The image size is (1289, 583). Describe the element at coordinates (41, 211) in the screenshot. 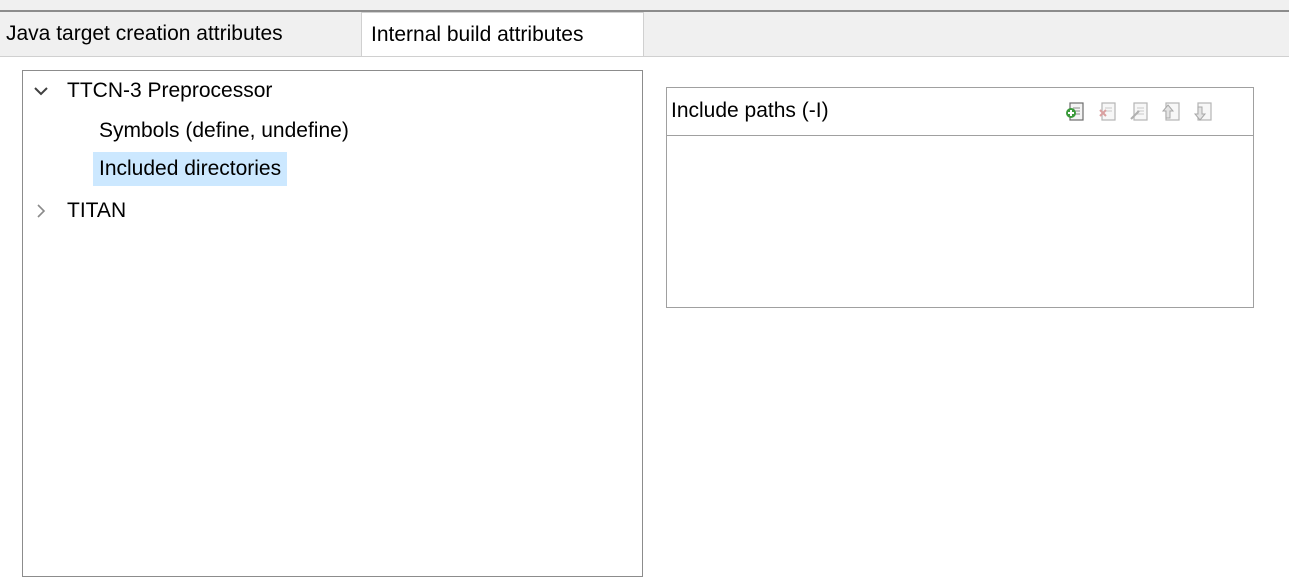

I see `chevron-right-icon` at that location.